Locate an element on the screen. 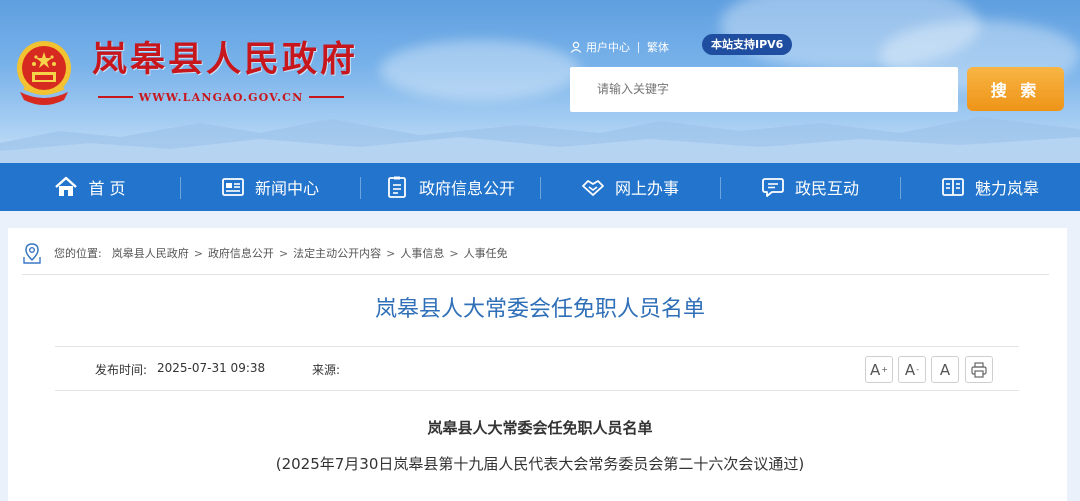  nav-label: 魅力岚皋 is located at coordinates (1006, 188).